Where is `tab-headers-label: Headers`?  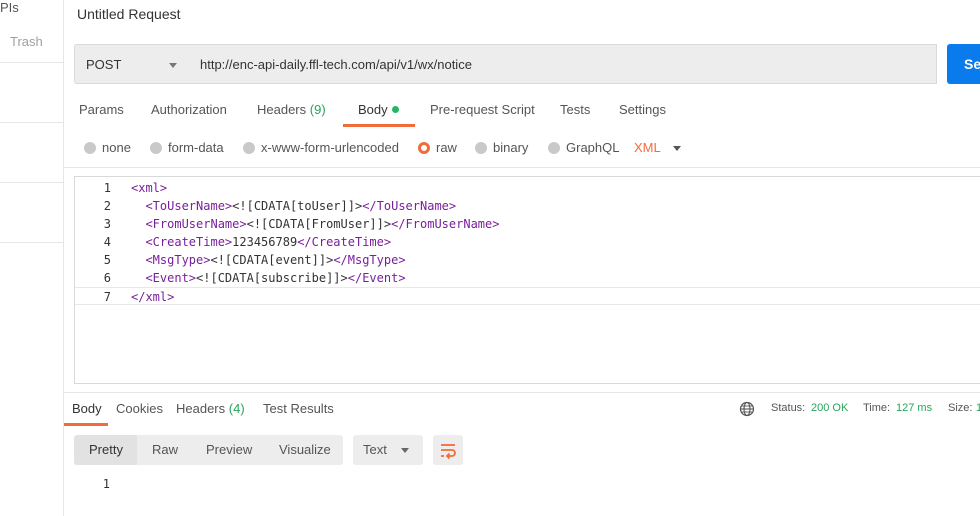
tab-headers-label: Headers is located at coordinates (282, 109).